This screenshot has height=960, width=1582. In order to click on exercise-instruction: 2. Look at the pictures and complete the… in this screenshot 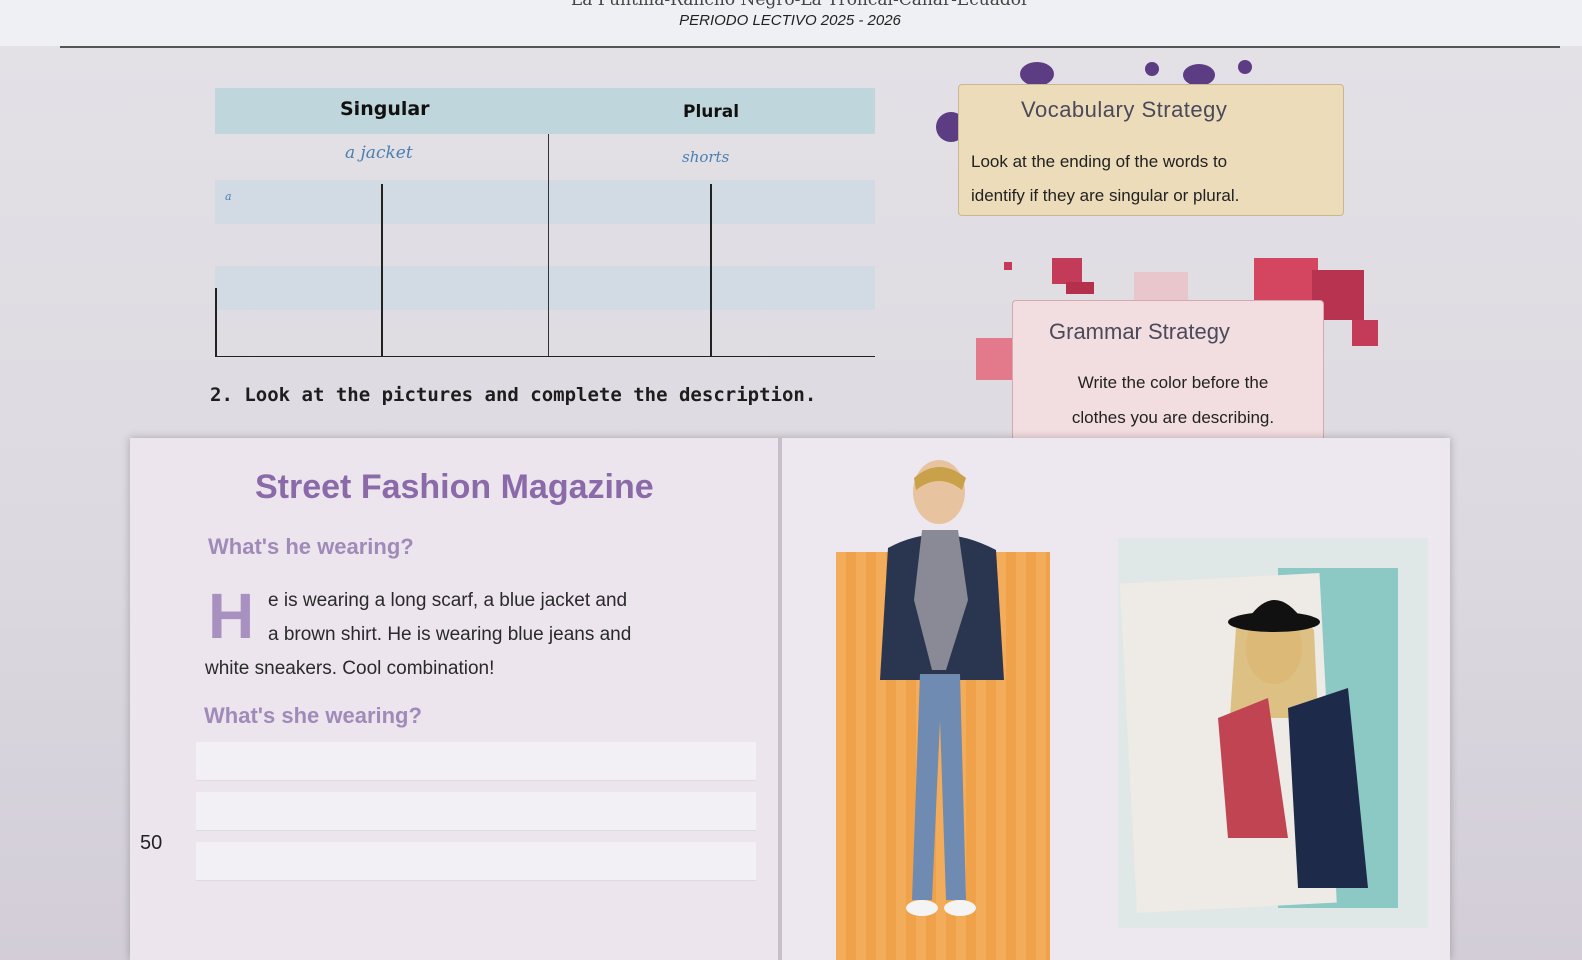, I will do `click(513, 395)`.